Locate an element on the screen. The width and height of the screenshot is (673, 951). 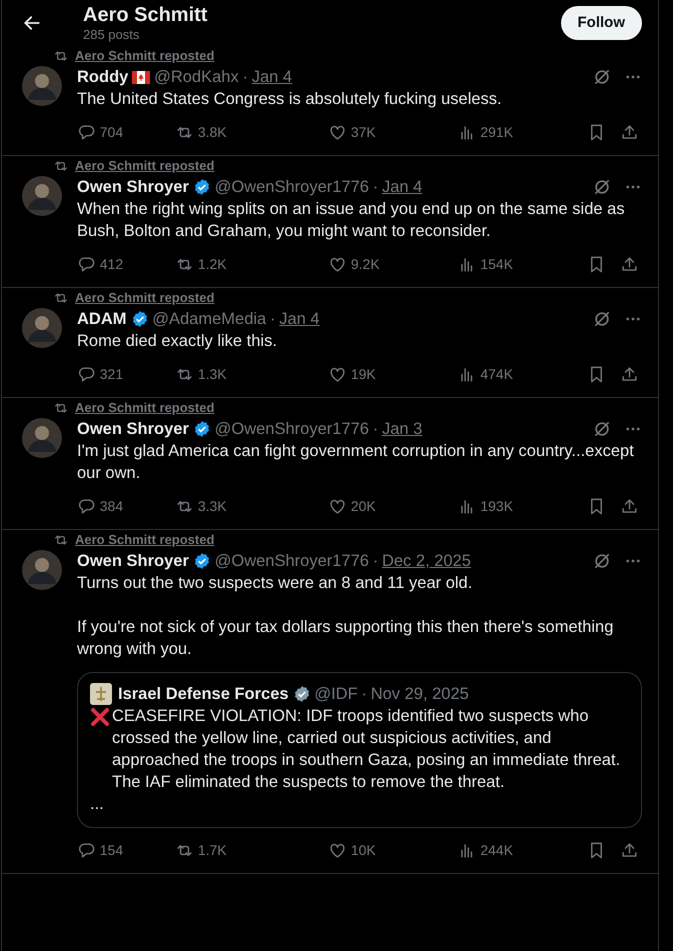
stat-count: 193K is located at coordinates (497, 506).